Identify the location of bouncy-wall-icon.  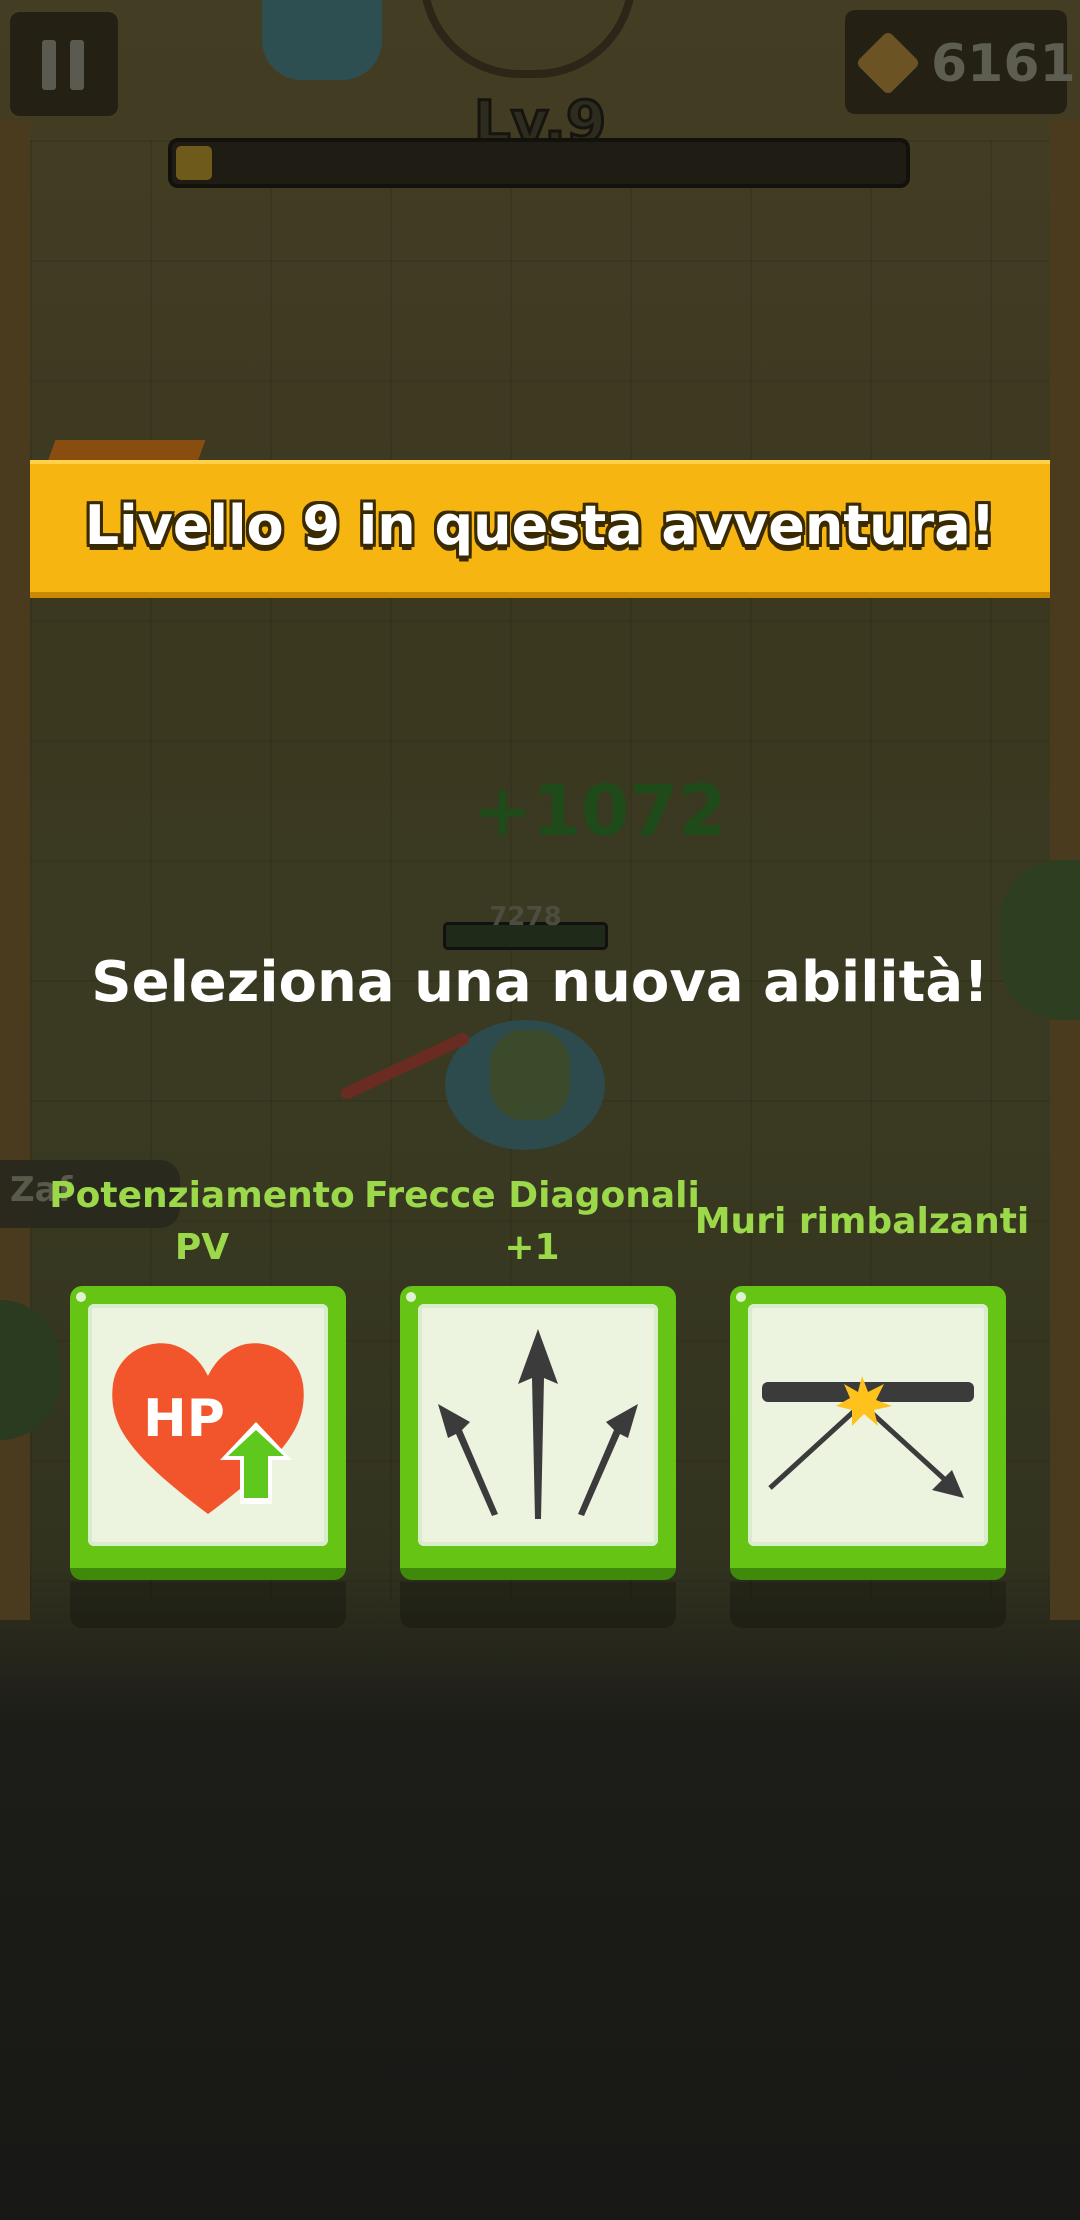
(868, 1437).